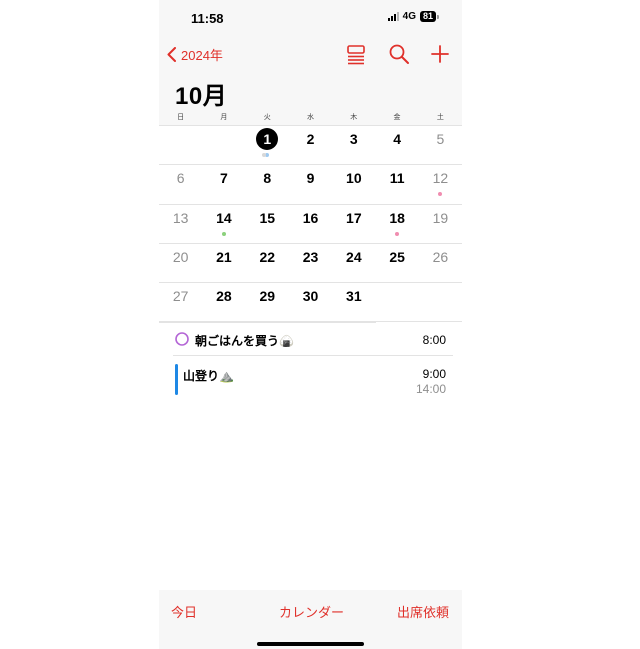 The width and height of the screenshot is (640, 649). I want to click on day-number: 17, so click(354, 217).